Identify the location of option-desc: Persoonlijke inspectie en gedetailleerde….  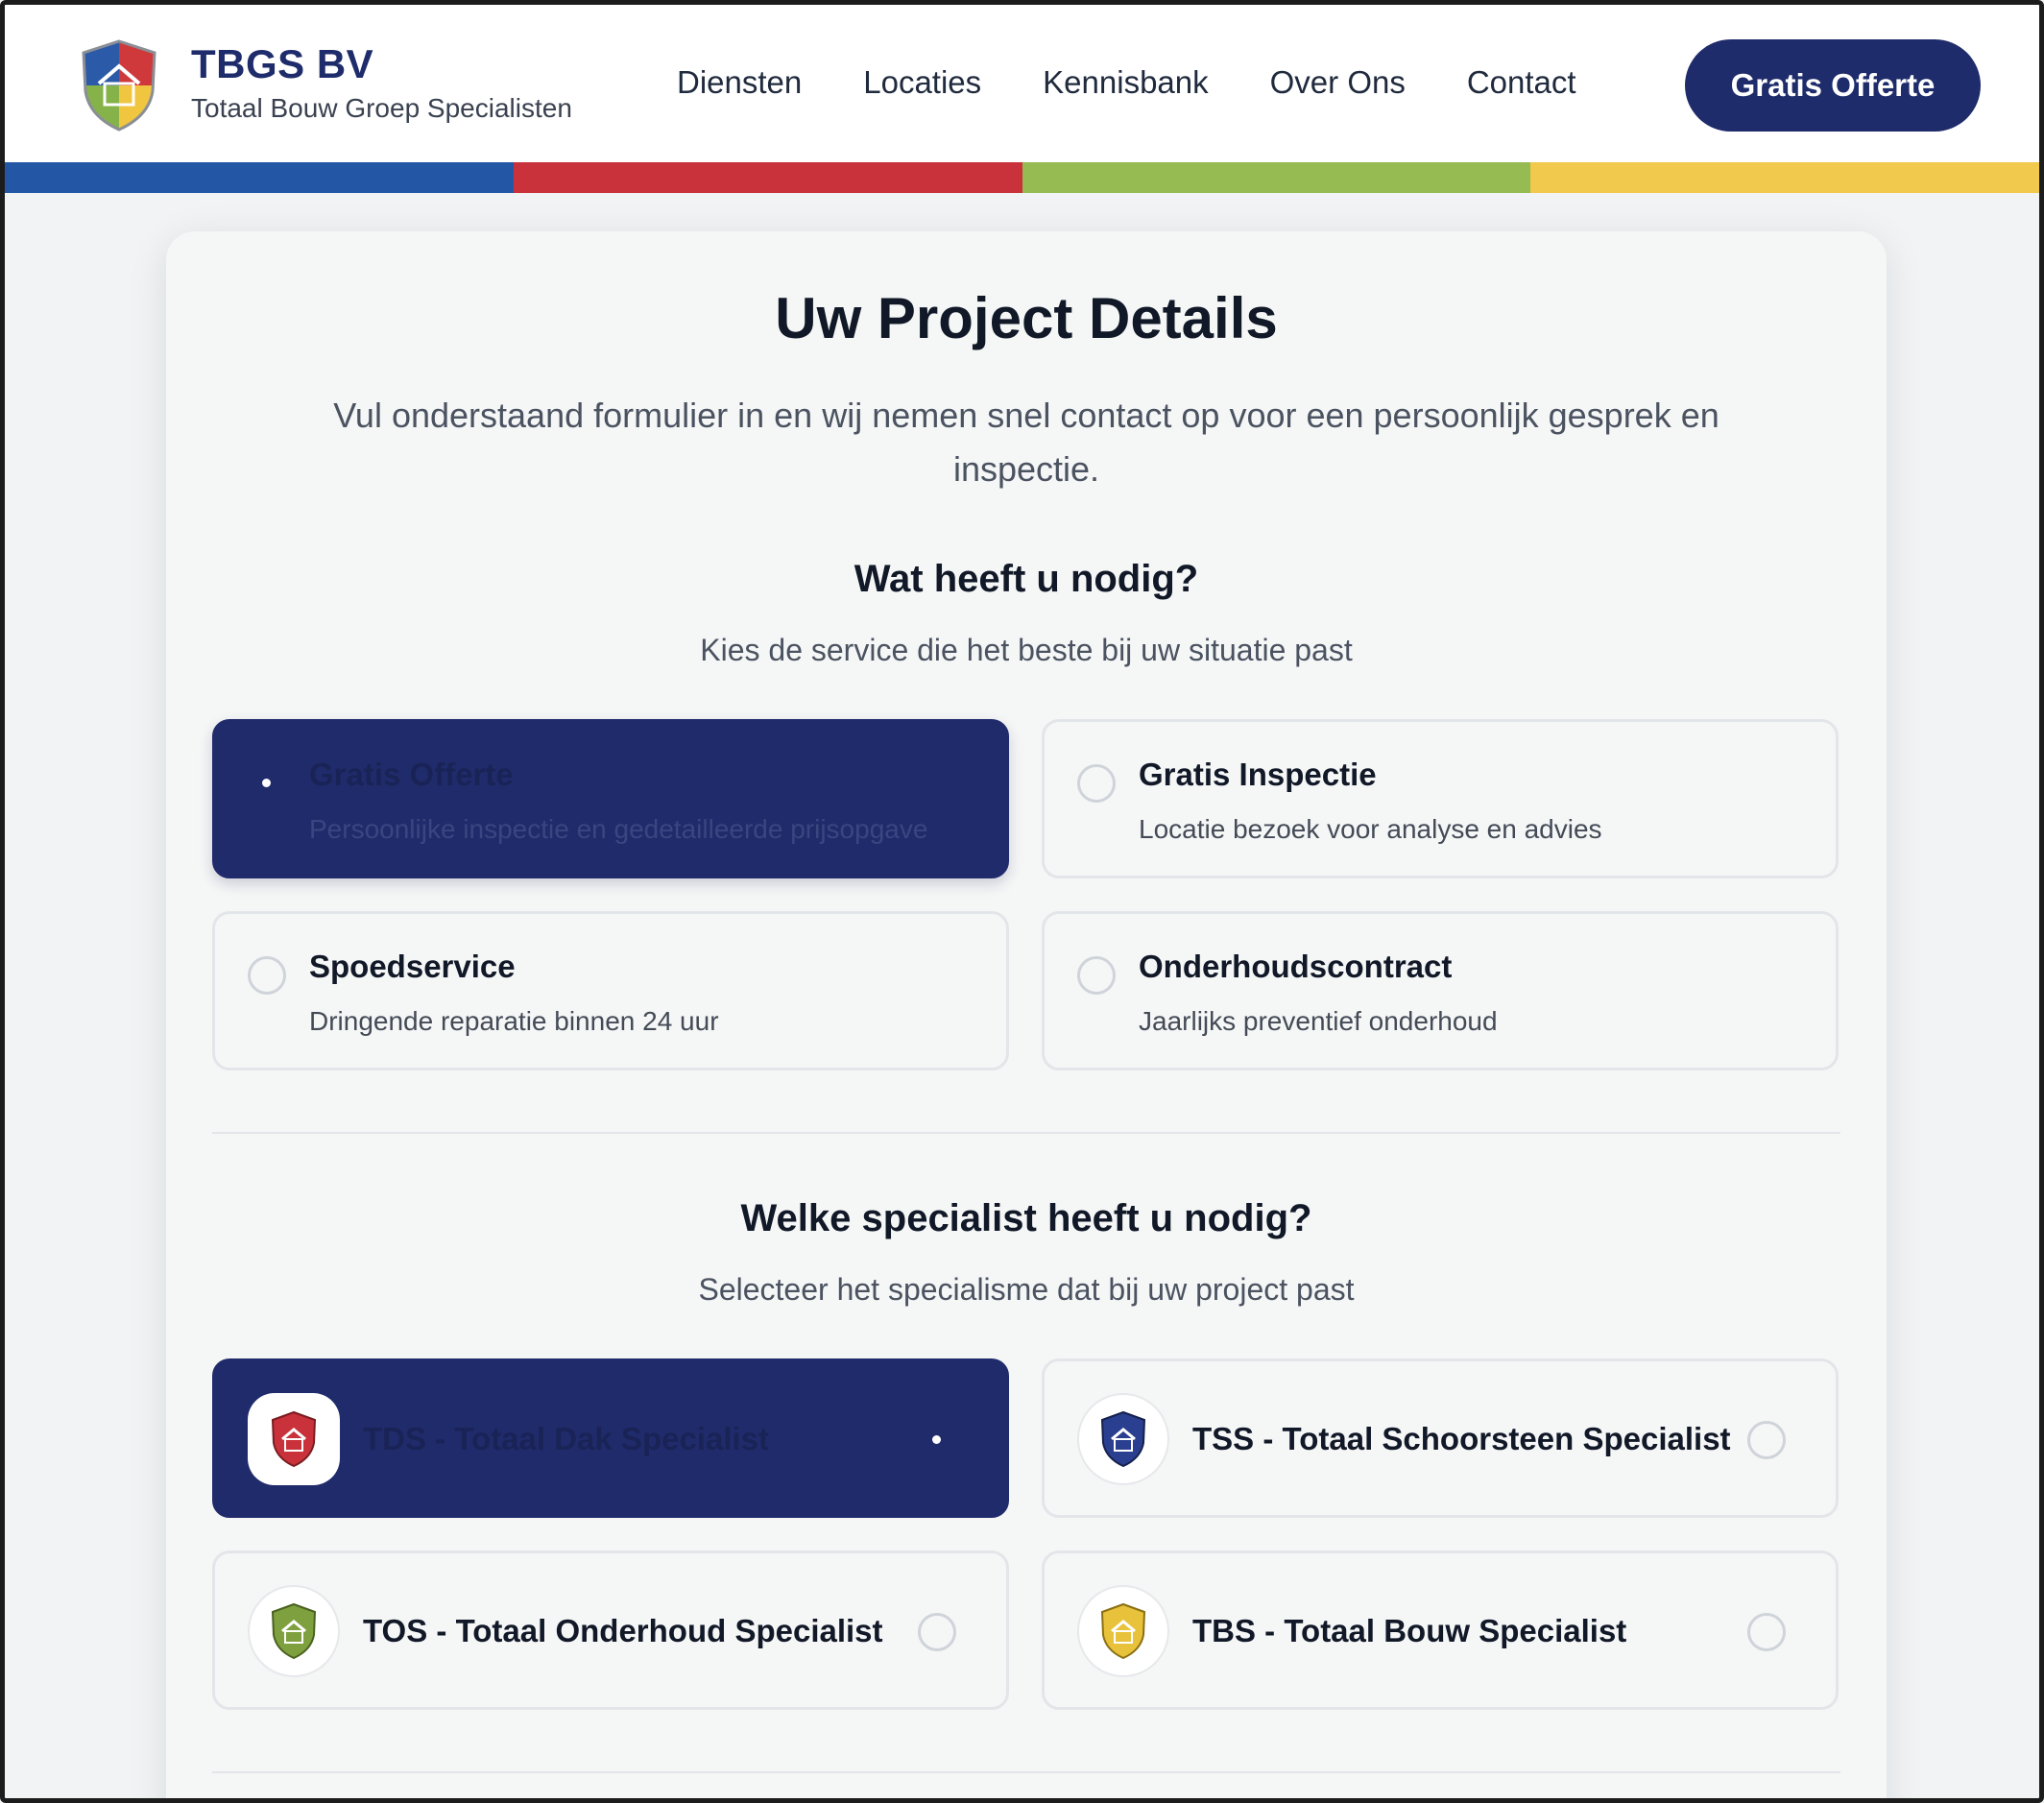
(618, 829).